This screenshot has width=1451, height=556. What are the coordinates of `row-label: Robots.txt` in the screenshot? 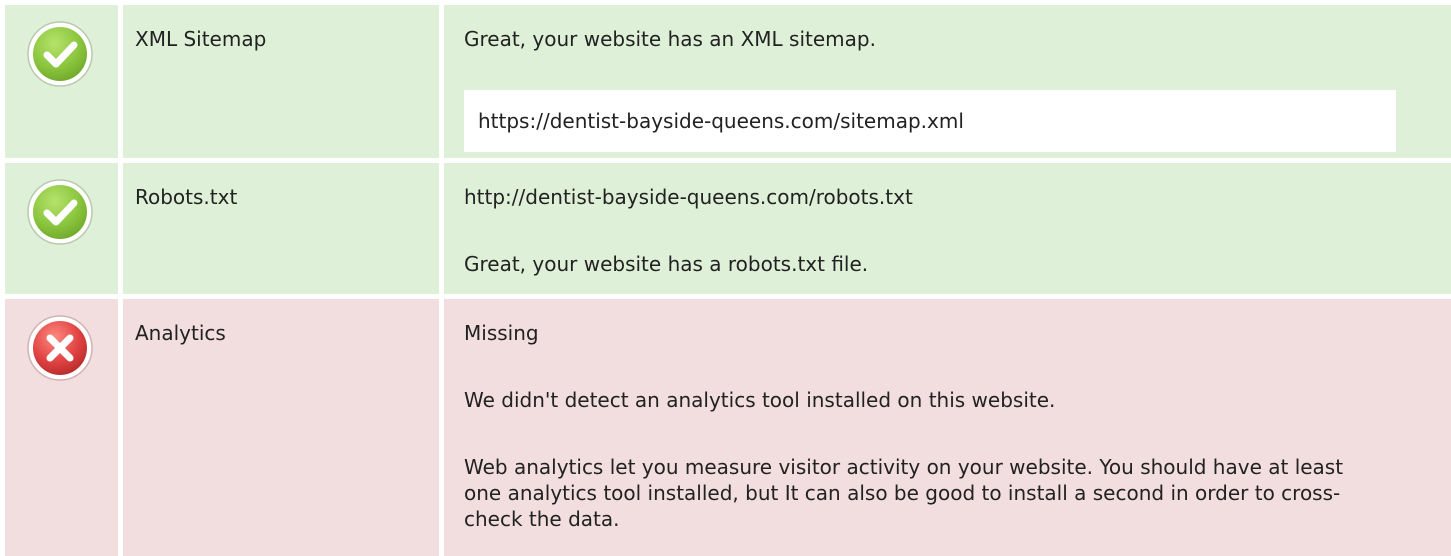 It's located at (186, 197).